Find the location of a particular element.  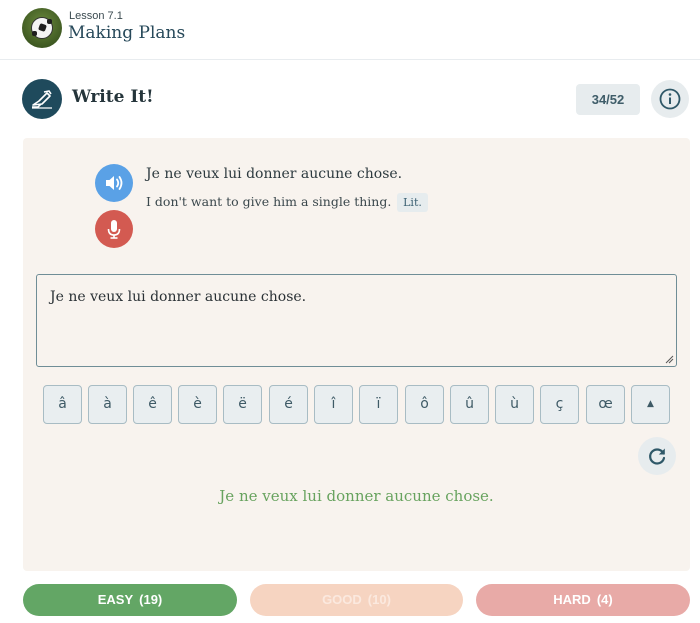

good-label: GOOD is located at coordinates (342, 599).